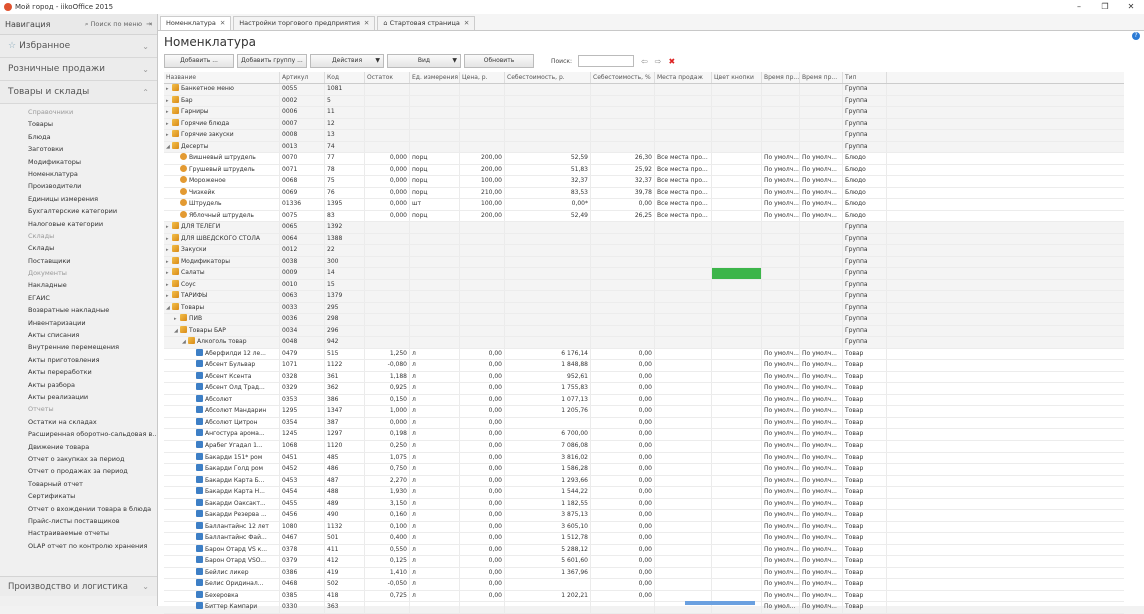  I want to click on menu-search-link: ⌕ Поиск по меню, so click(113, 24).